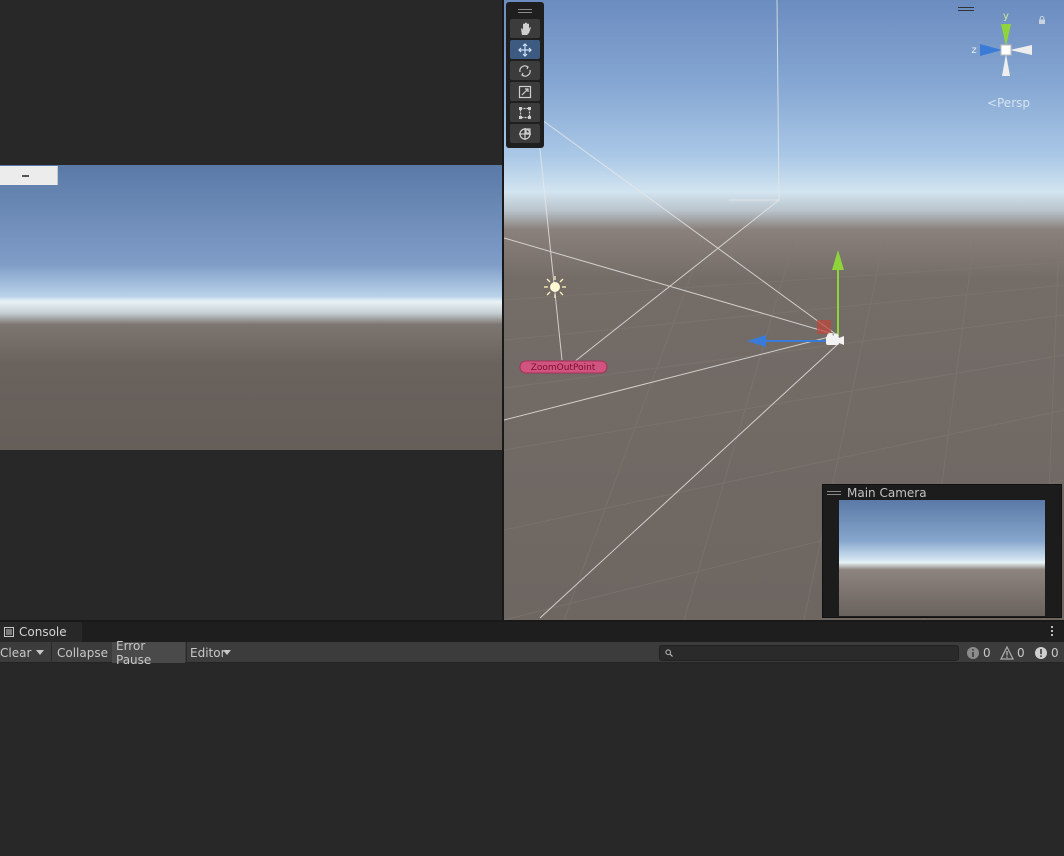  What do you see at coordinates (1041, 652) in the screenshot?
I see `error-icon` at bounding box center [1041, 652].